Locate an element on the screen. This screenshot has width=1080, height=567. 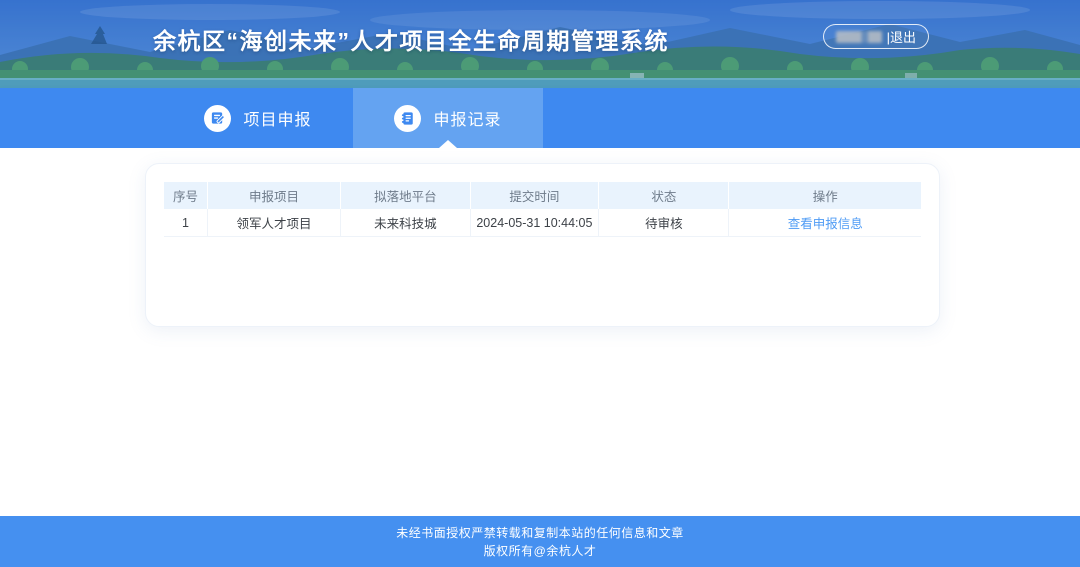
user-logout-button: |退出 is located at coordinates (875, 36).